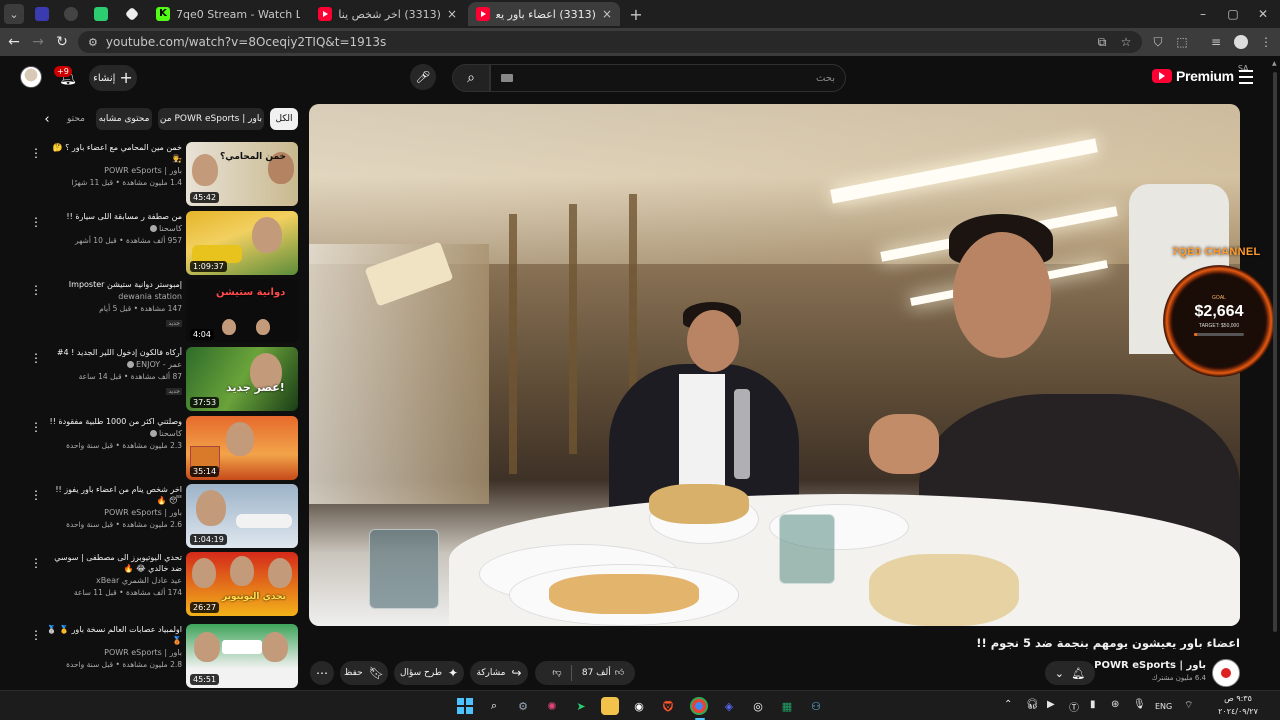 This screenshot has height=720, width=1280. I want to click on more-actions-button: ⋯, so click(322, 673).